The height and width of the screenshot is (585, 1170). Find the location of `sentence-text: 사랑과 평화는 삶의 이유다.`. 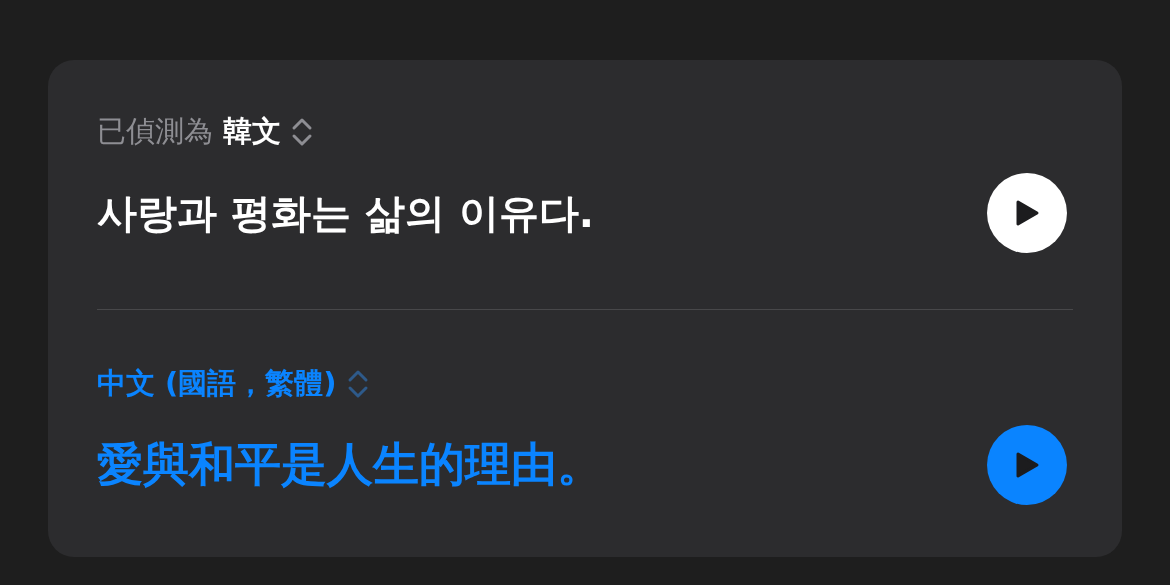

sentence-text: 사랑과 평화는 삶의 이유다. is located at coordinates (345, 213).